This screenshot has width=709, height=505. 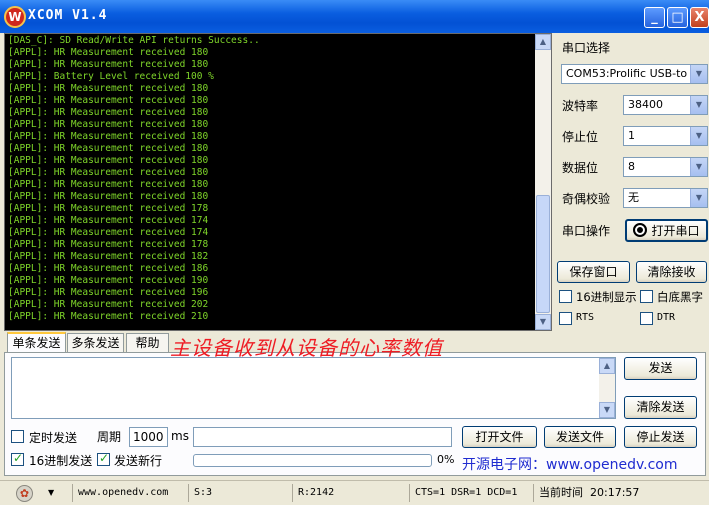 What do you see at coordinates (95, 342) in the screenshot?
I see `tab-multi-send: 多条发送` at bounding box center [95, 342].